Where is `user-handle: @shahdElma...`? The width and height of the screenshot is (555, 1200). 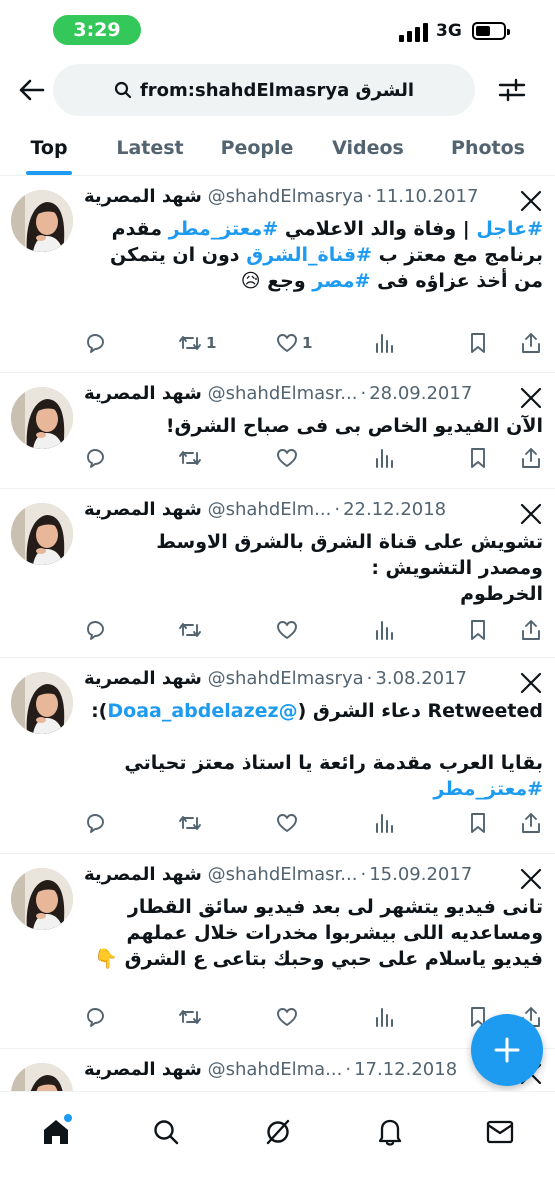 user-handle: @shahdElma... is located at coordinates (275, 1069).